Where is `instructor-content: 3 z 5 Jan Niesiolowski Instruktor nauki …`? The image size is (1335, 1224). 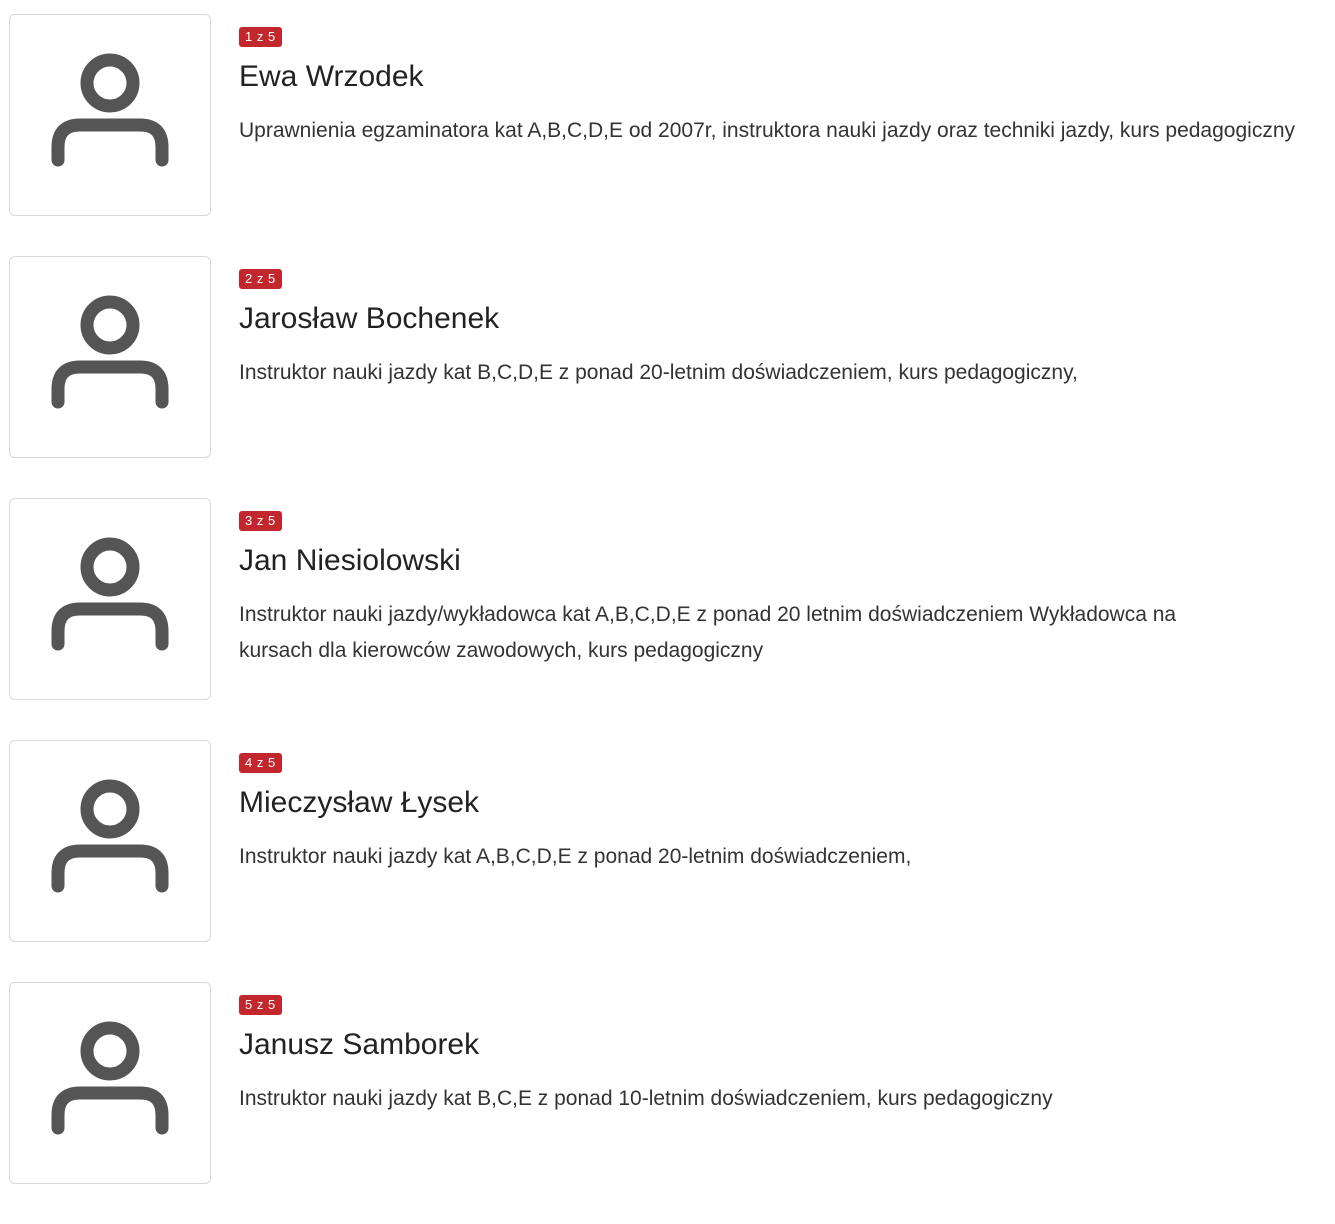
instructor-content: 3 z 5 Jan Niesiolowski Instruktor nauki … is located at coordinates (787, 590).